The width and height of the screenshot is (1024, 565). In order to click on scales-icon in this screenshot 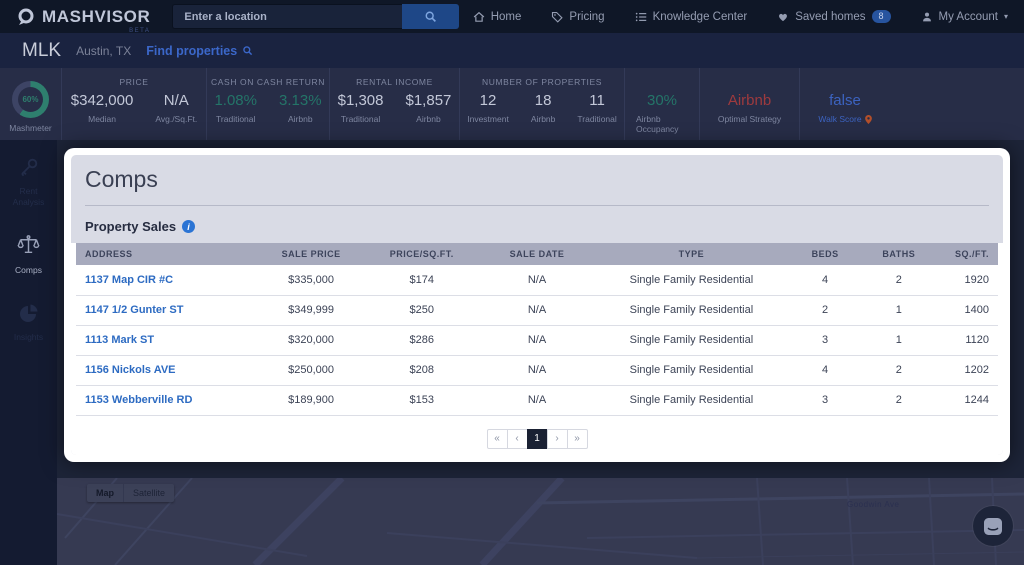, I will do `click(28, 244)`.